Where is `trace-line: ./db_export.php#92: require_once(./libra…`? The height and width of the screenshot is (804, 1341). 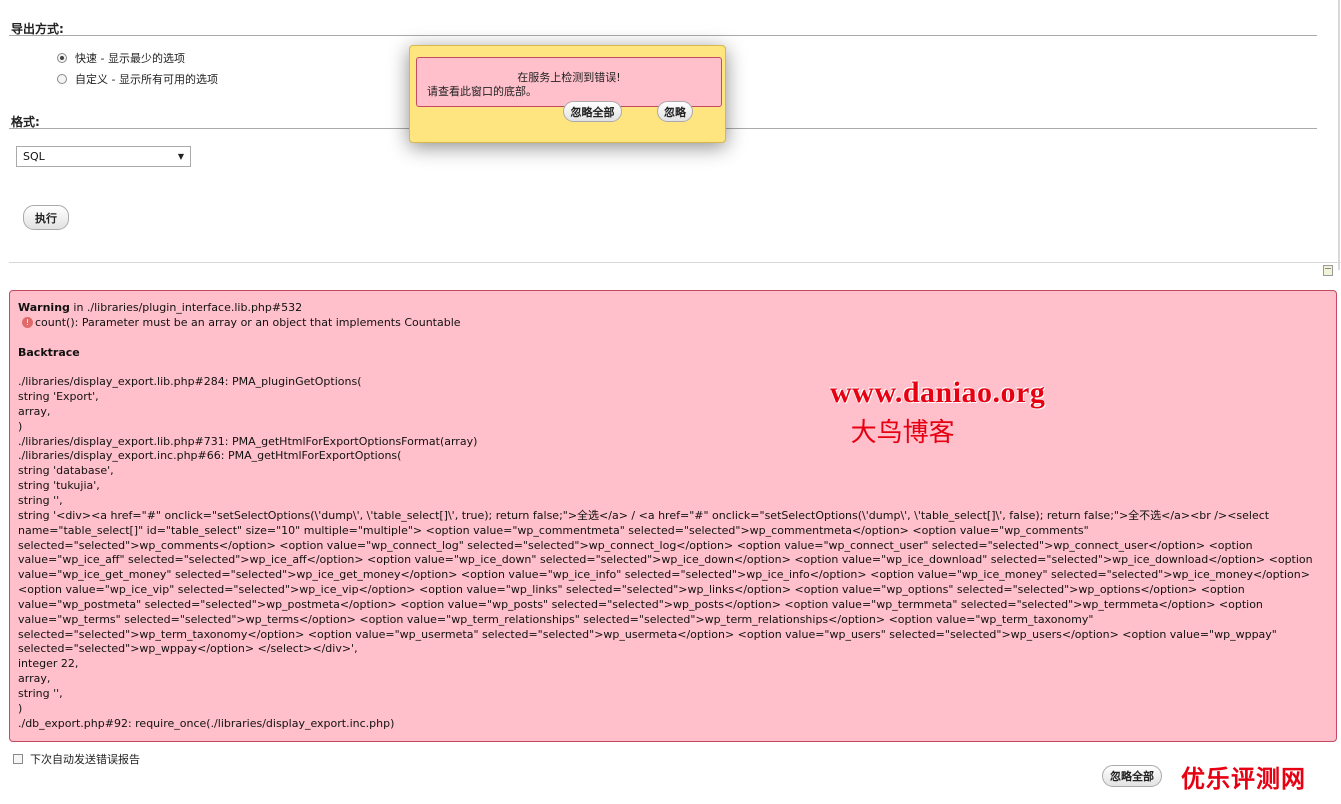 trace-line: ./db_export.php#92: require_once(./libra… is located at coordinates (206, 723).